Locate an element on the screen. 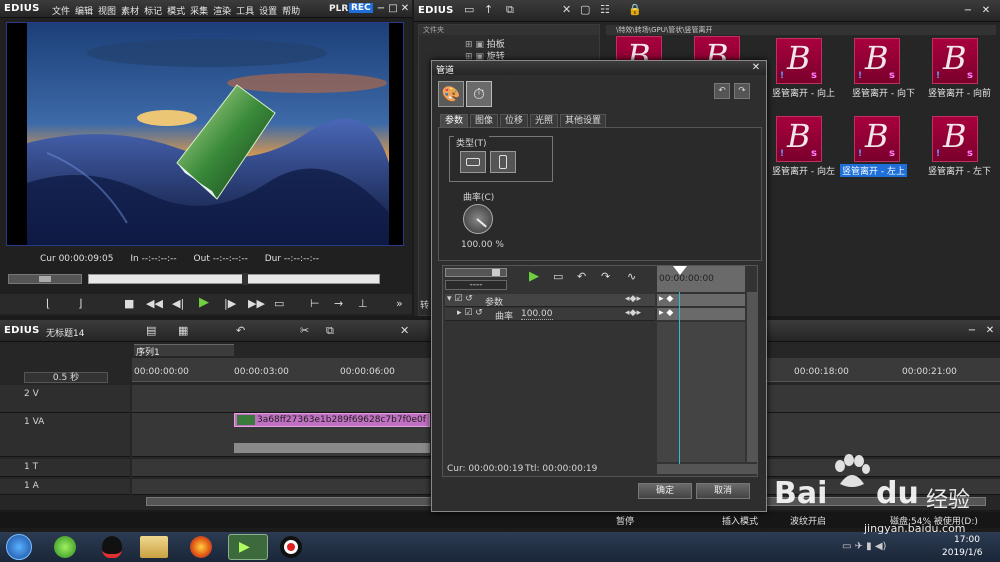 Image resolution: width=1000 pixels, height=562 pixels. mark-in-icon: ⌊ is located at coordinates (48, 304).